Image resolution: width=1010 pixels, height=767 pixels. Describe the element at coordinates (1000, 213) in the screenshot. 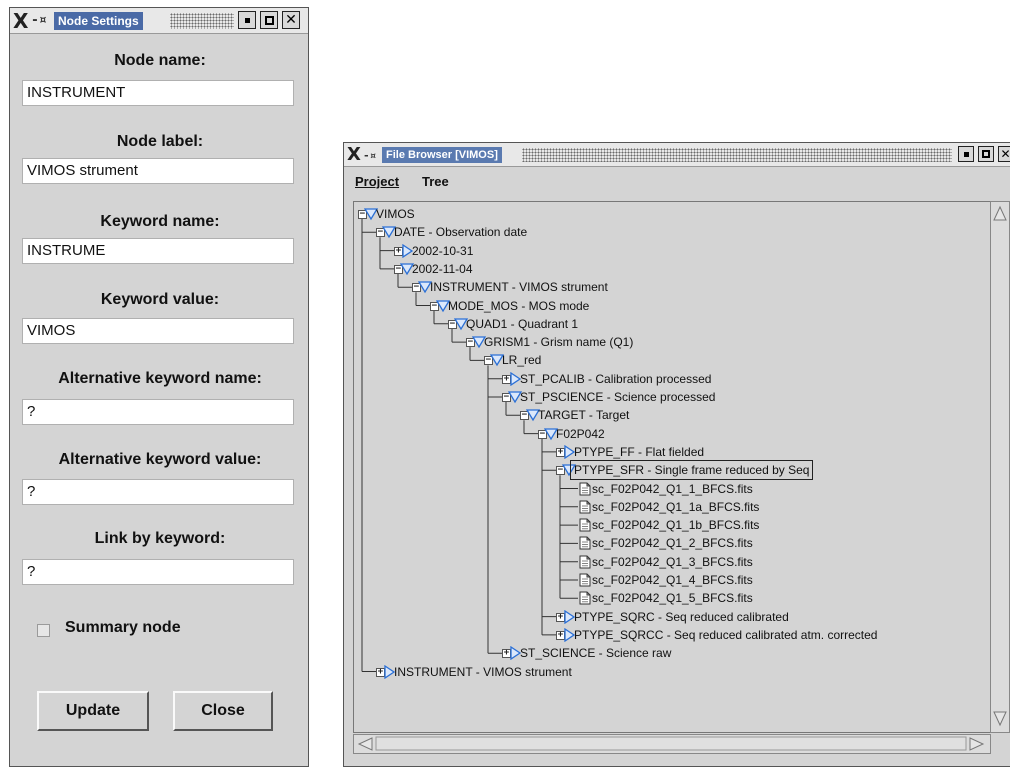

I see `scroll-up-icon` at that location.